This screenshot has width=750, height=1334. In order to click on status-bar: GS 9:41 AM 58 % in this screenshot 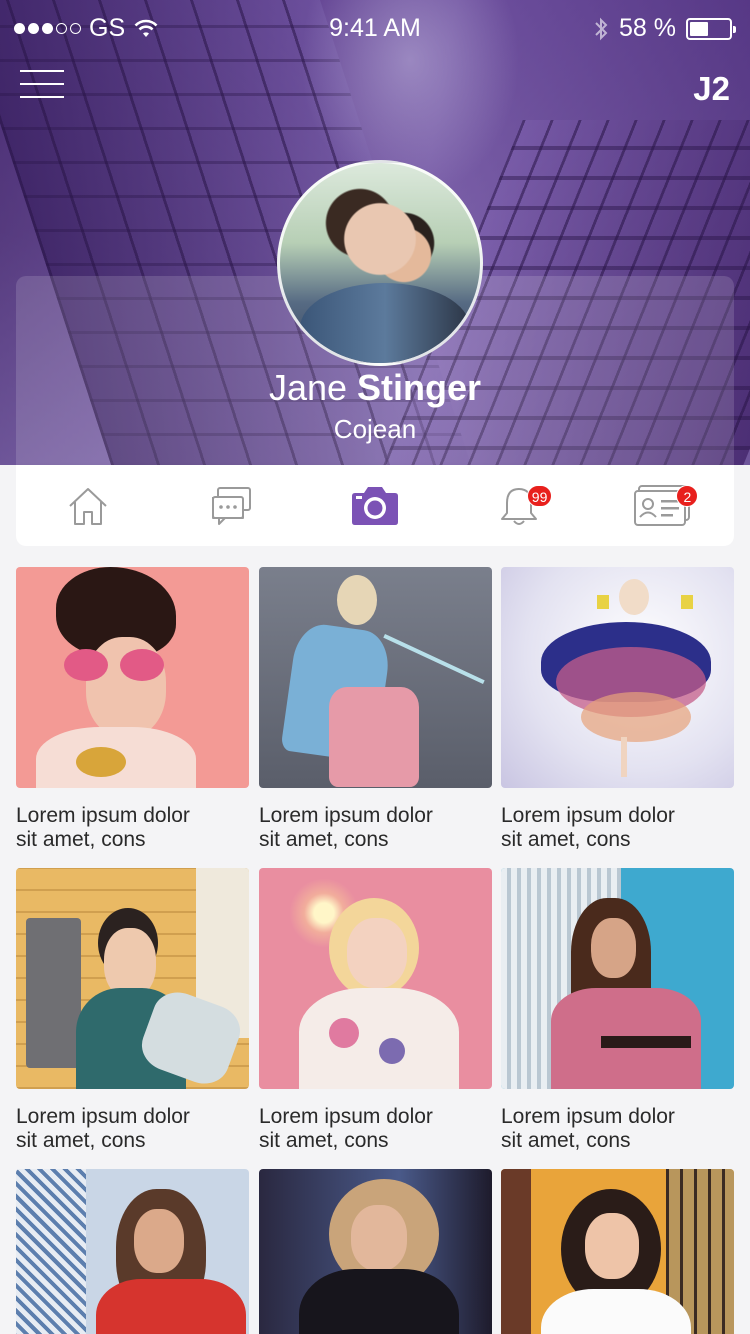, I will do `click(375, 28)`.